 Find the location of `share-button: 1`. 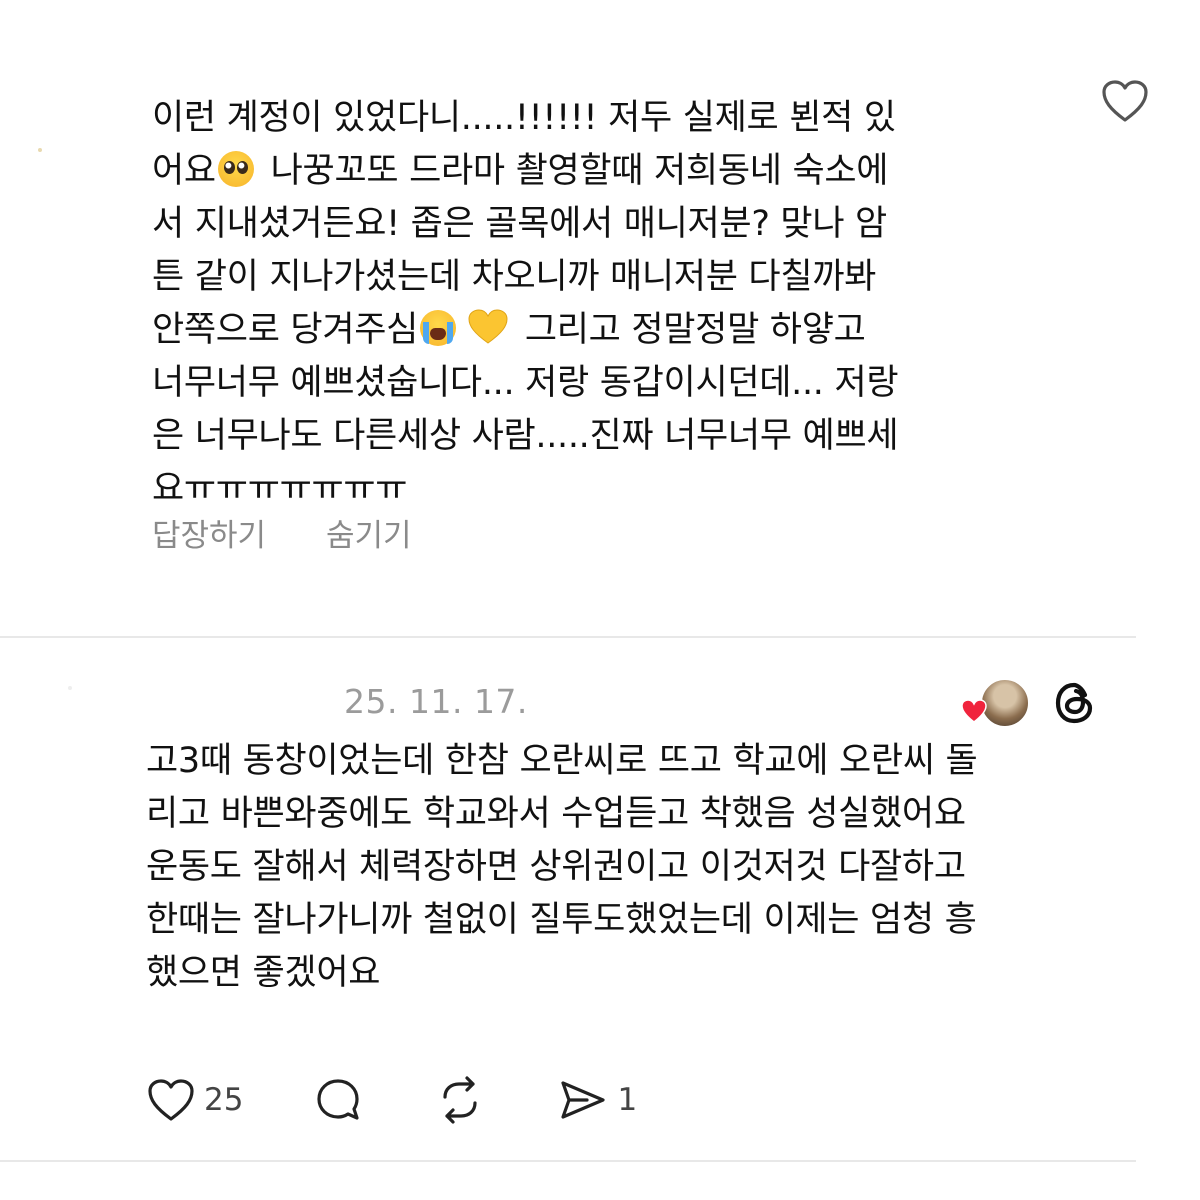

share-button: 1 is located at coordinates (597, 1100).